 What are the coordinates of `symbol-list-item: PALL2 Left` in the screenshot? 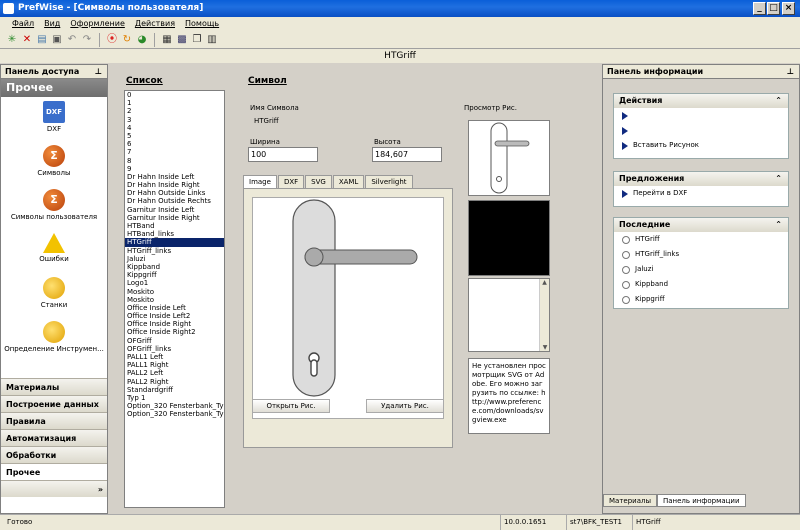 It's located at (174, 373).